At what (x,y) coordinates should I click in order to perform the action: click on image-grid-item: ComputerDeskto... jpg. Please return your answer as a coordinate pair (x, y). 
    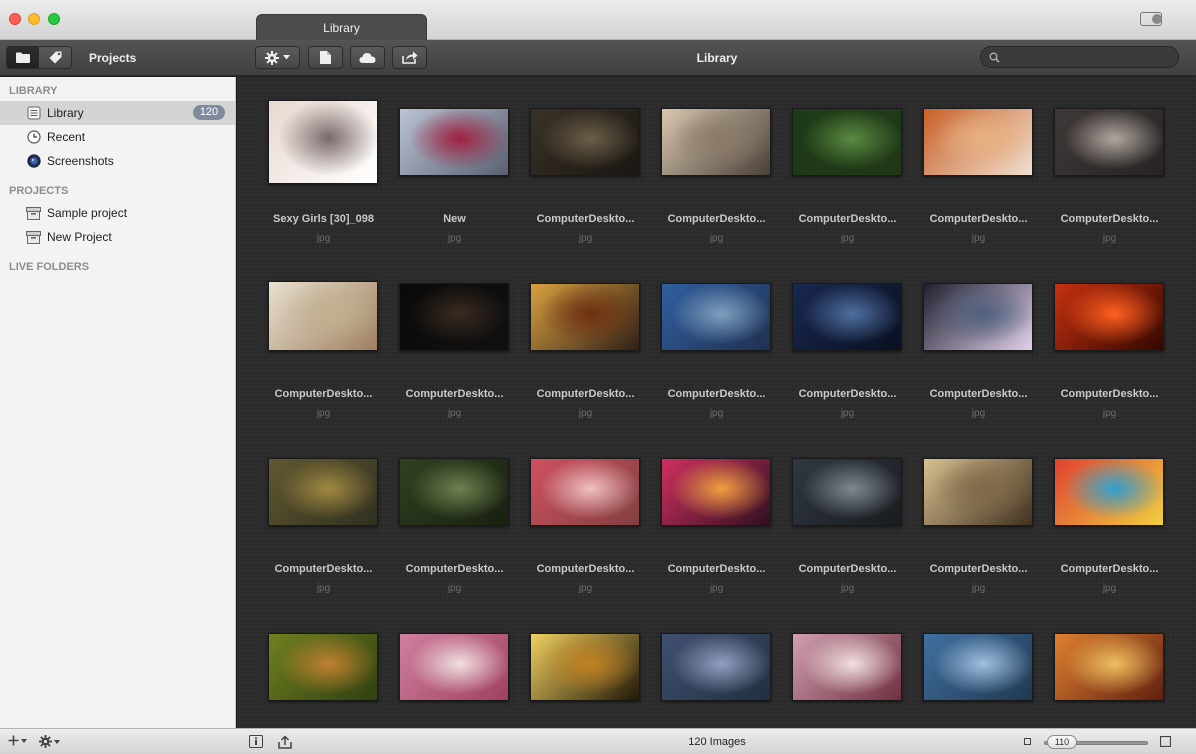
    Looking at the image, I should click on (585, 339).